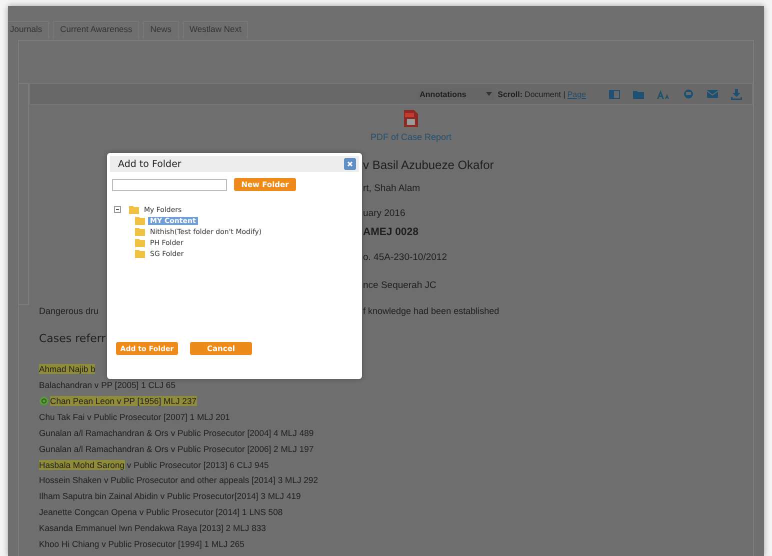 This screenshot has width=772, height=556. What do you see at coordinates (96, 30) in the screenshot?
I see `nav-tab: Current Awareness` at bounding box center [96, 30].